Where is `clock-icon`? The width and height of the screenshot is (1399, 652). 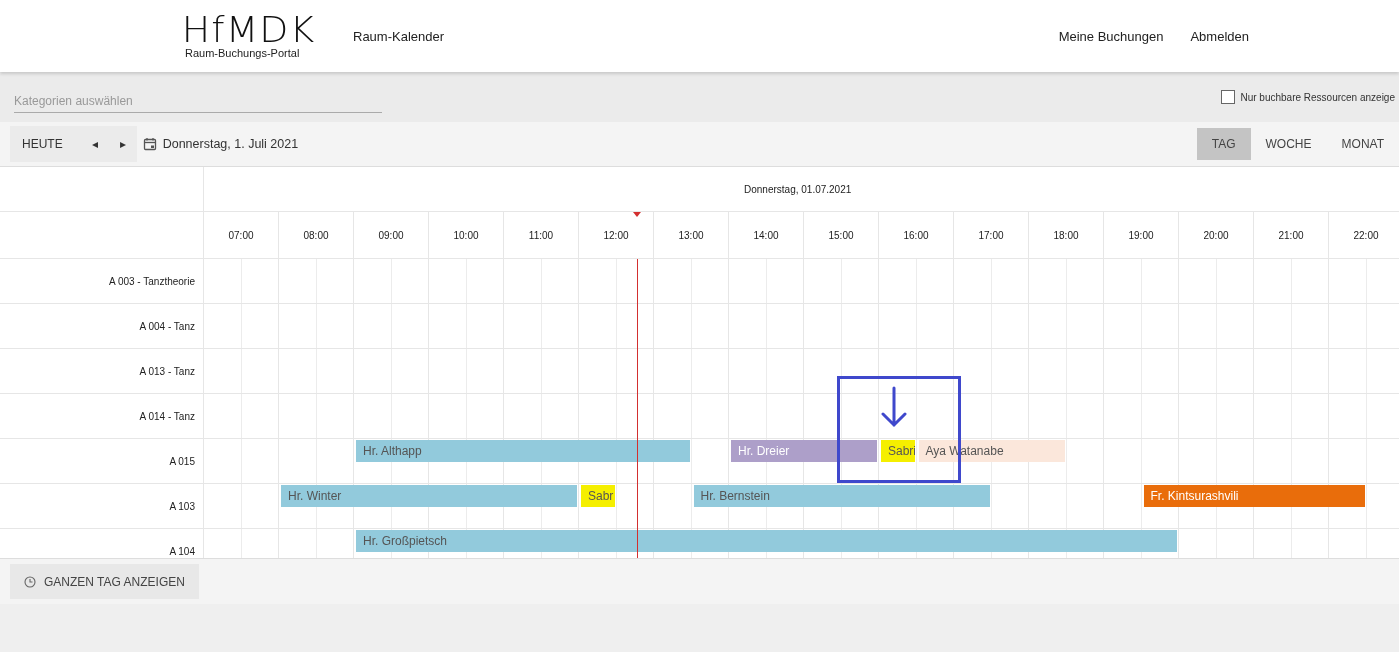 clock-icon is located at coordinates (30, 581).